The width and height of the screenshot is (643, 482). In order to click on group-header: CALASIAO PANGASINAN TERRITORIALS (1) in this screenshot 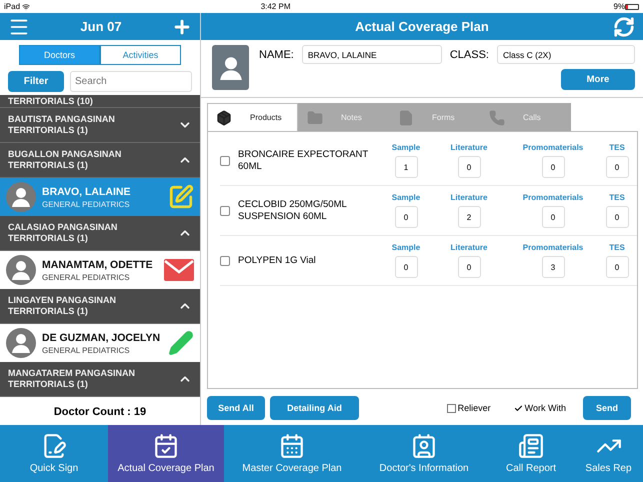, I will do `click(100, 233)`.